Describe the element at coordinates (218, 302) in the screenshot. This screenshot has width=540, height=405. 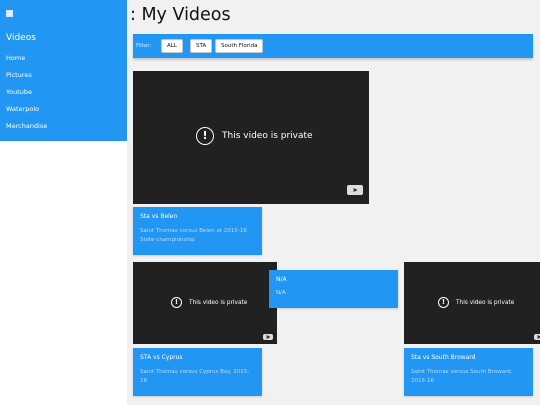
I see `private-message-2: This video is private` at that location.